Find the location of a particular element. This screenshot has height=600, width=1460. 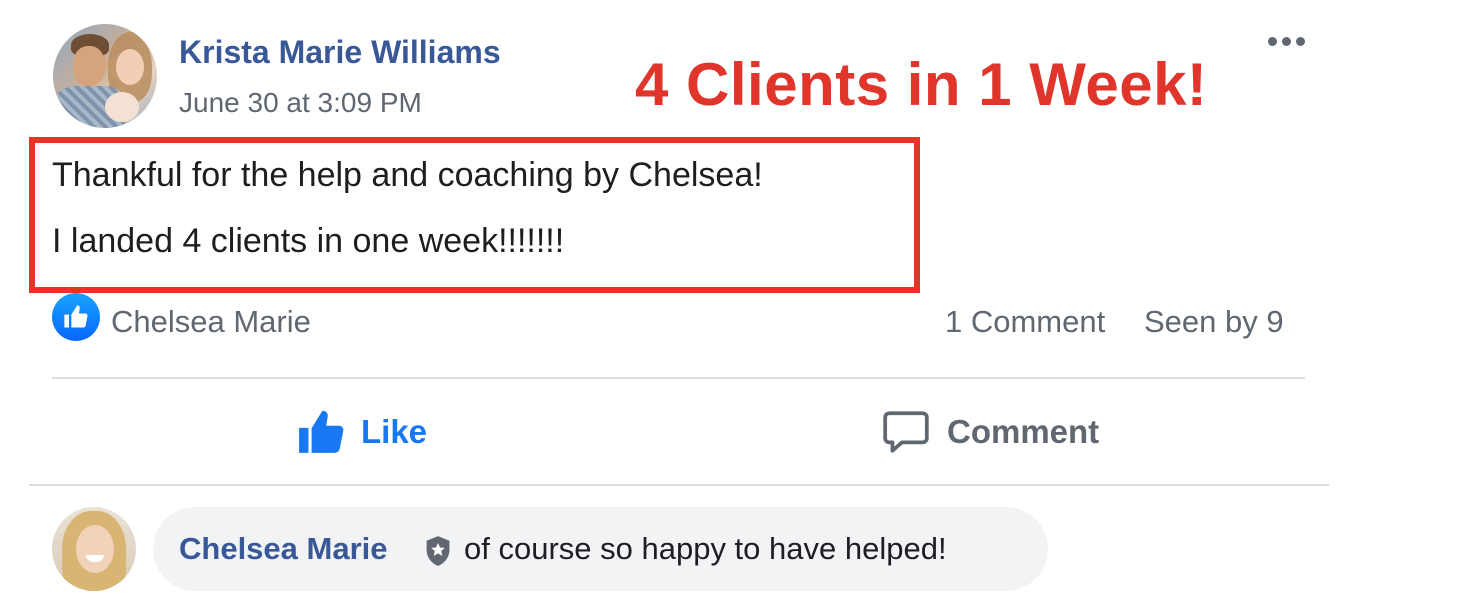

more-options-icon is located at coordinates (1290, 41).